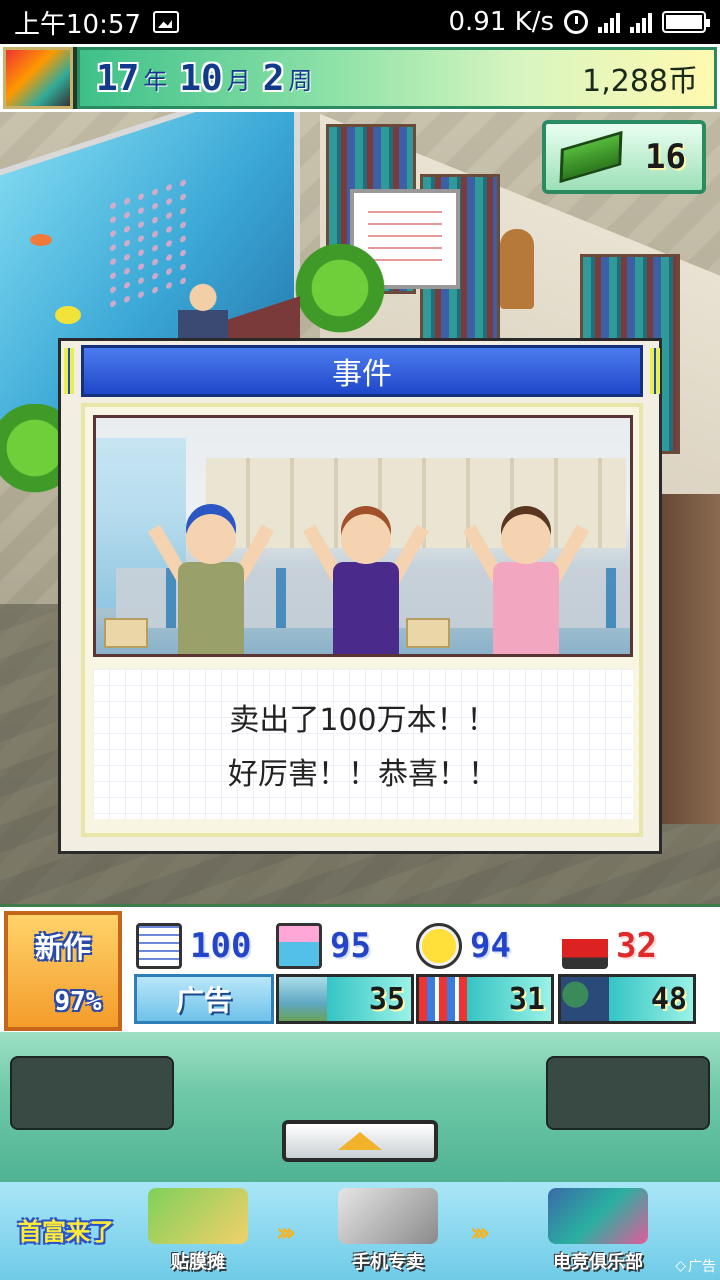  What do you see at coordinates (300, 80) in the screenshot?
I see `week-unit: 周` at bounding box center [300, 80].